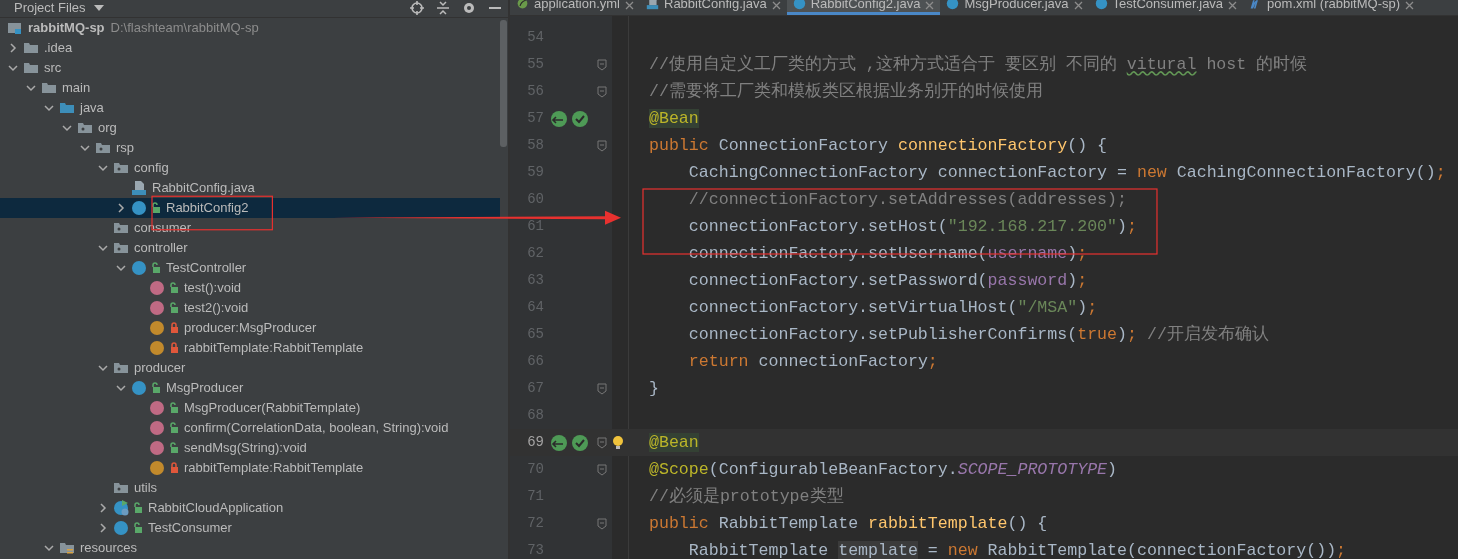 The height and width of the screenshot is (559, 1458). Describe the element at coordinates (250, 68) in the screenshot. I see `tree-row: src` at that location.